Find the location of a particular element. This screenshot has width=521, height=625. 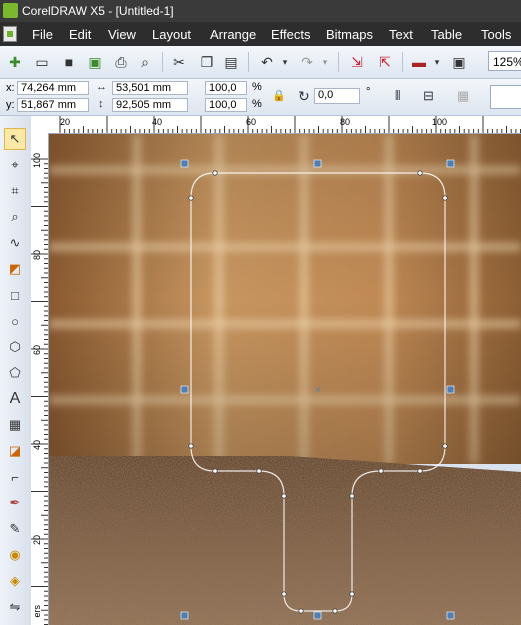

menu-text: Text is located at coordinates (401, 34).